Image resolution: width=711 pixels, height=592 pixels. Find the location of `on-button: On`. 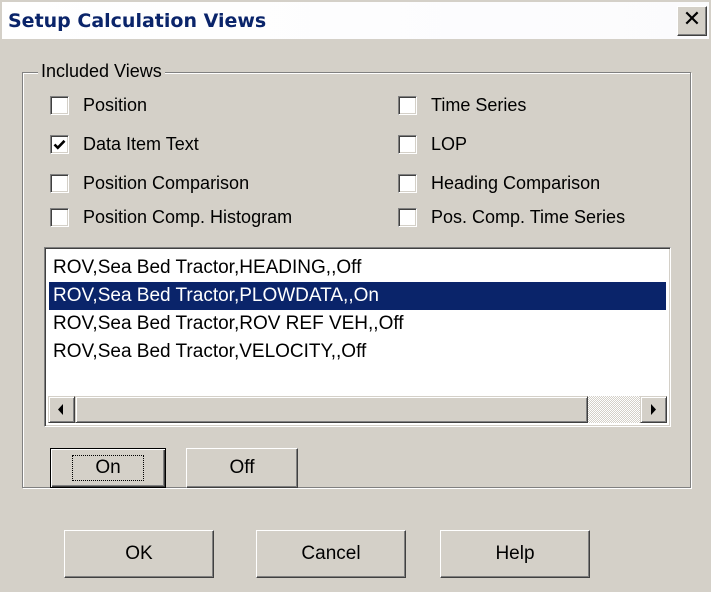

on-button: On is located at coordinates (108, 468).